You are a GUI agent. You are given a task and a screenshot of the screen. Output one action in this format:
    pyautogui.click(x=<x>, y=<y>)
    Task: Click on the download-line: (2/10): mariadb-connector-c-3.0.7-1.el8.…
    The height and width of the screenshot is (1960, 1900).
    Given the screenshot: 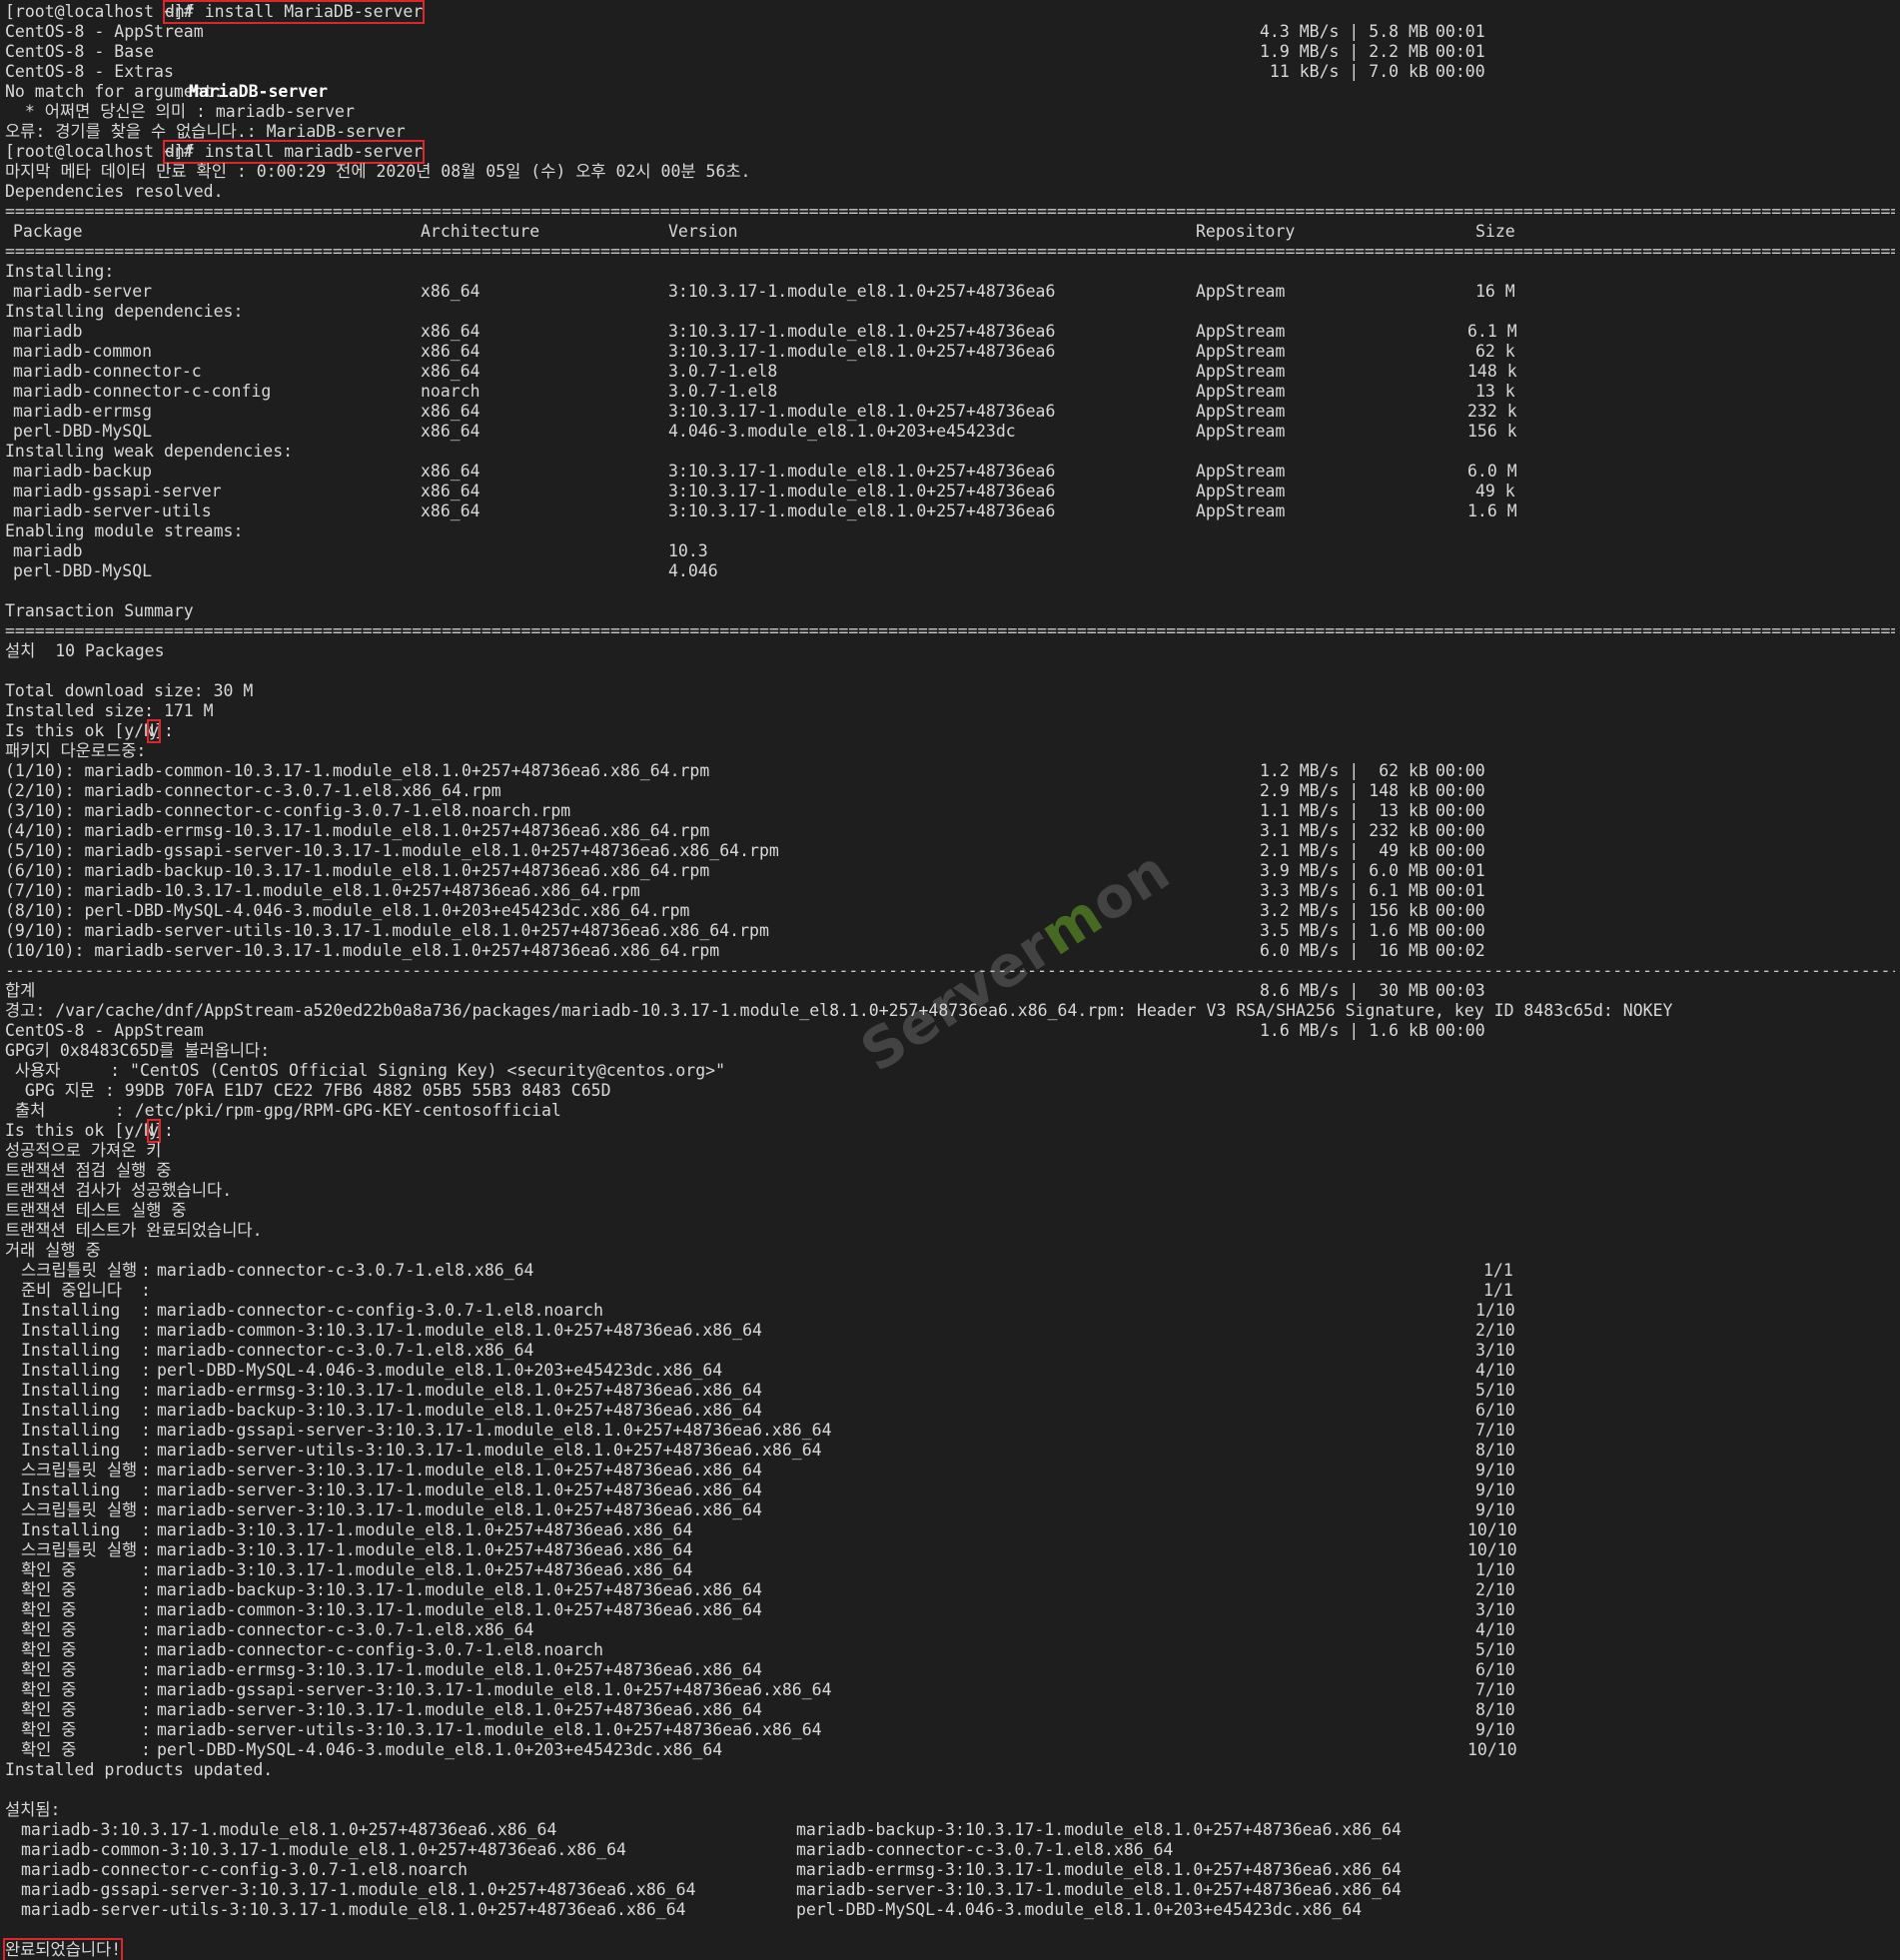 What is the action you would take?
    pyautogui.click(x=950, y=791)
    